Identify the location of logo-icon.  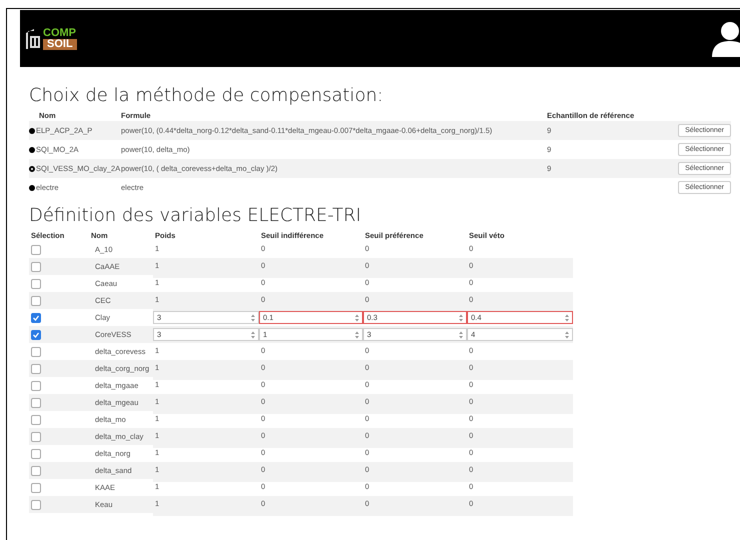
(33, 39).